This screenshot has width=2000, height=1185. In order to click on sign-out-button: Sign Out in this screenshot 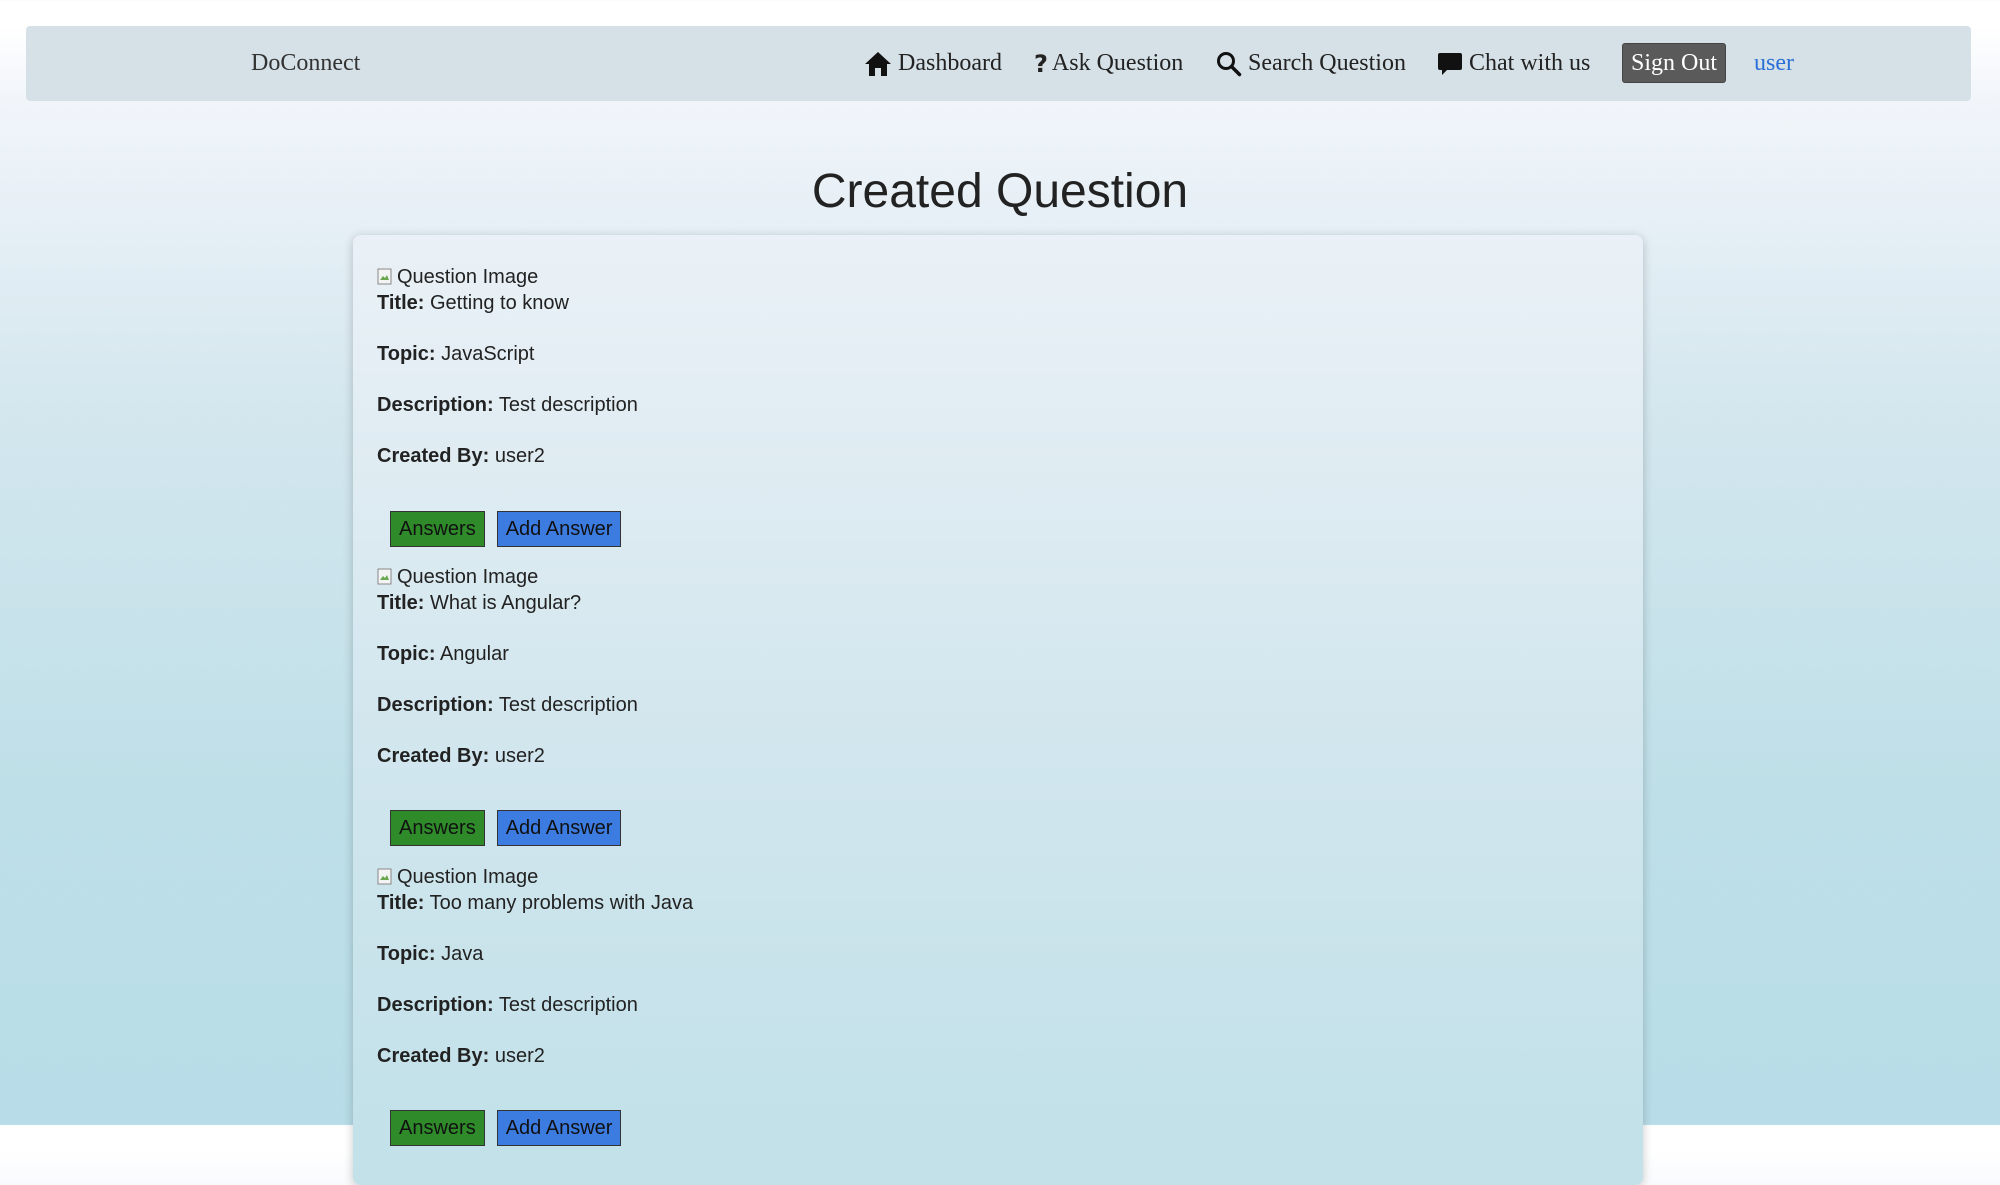, I will do `click(1674, 63)`.